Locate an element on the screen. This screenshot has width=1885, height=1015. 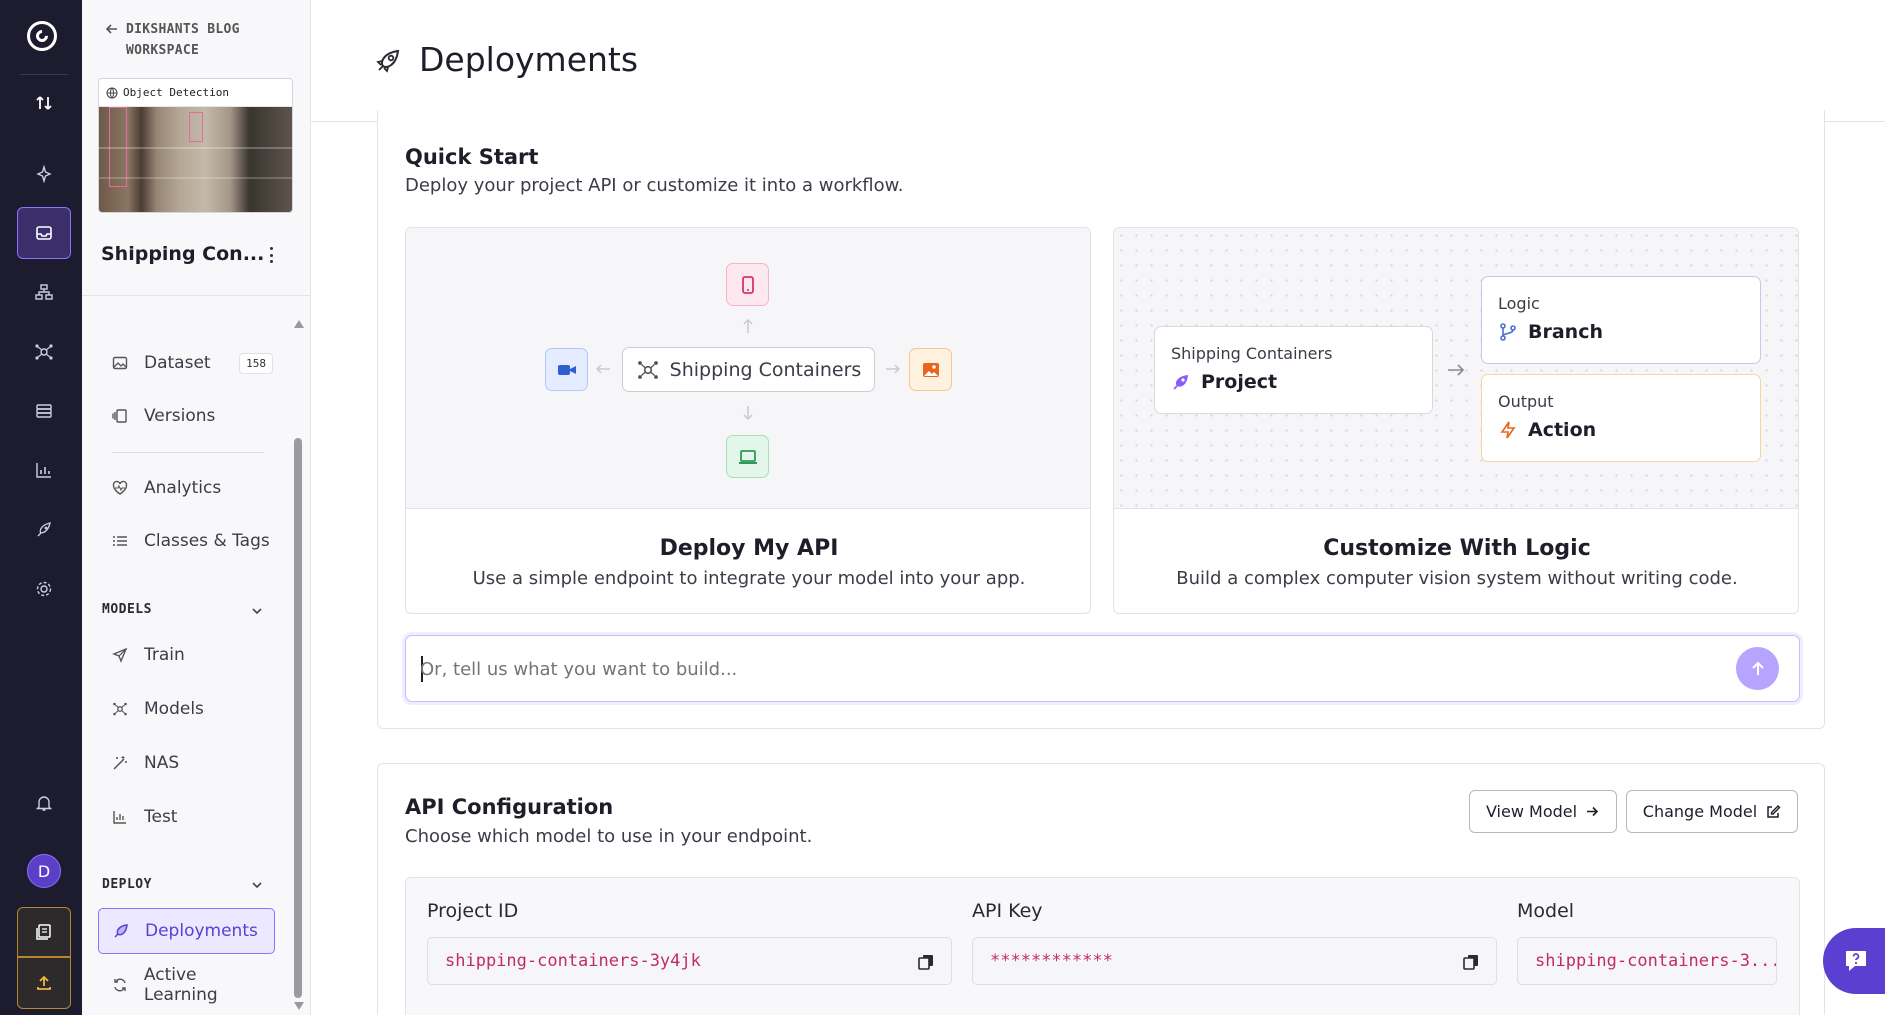
bar-chart-icon is located at coordinates (44, 470).